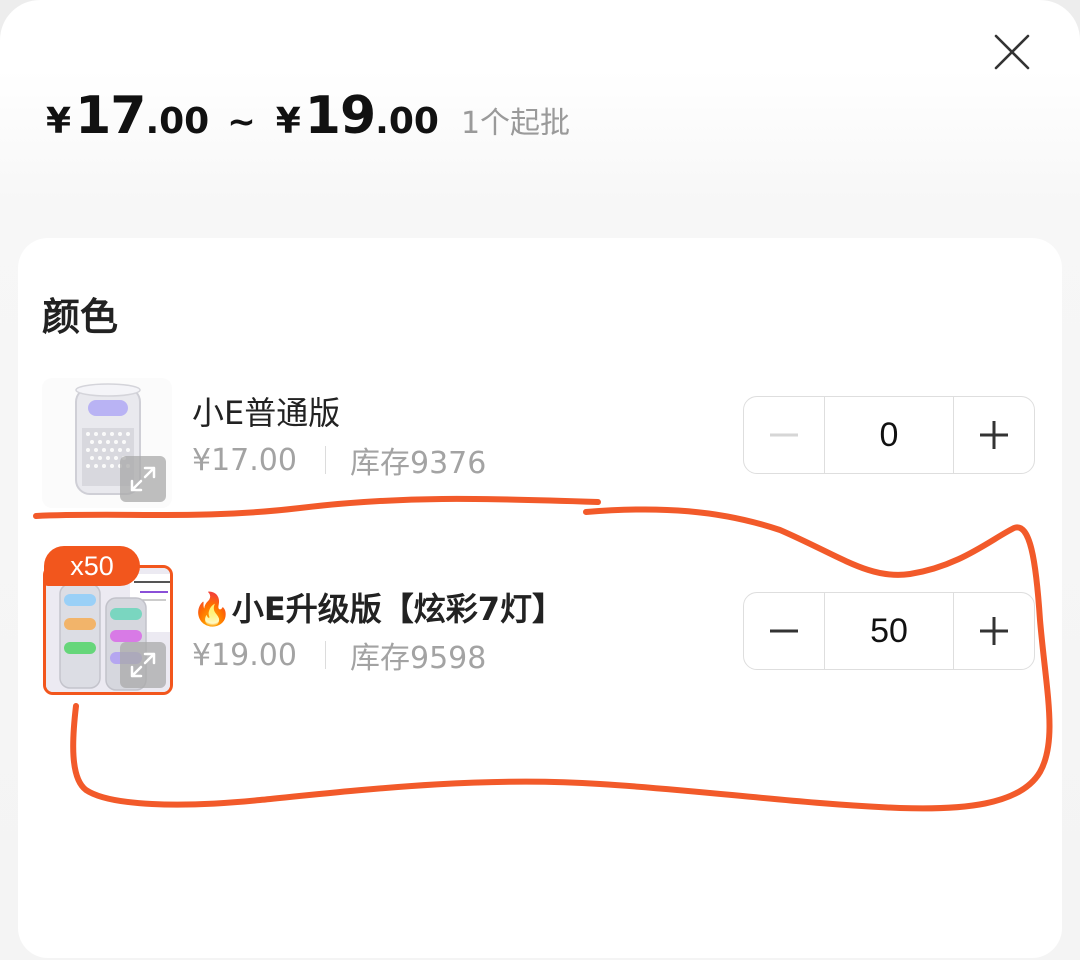 This screenshot has width=1080, height=960. Describe the element at coordinates (244, 655) in the screenshot. I see `variant-price: ¥19.00` at that location.